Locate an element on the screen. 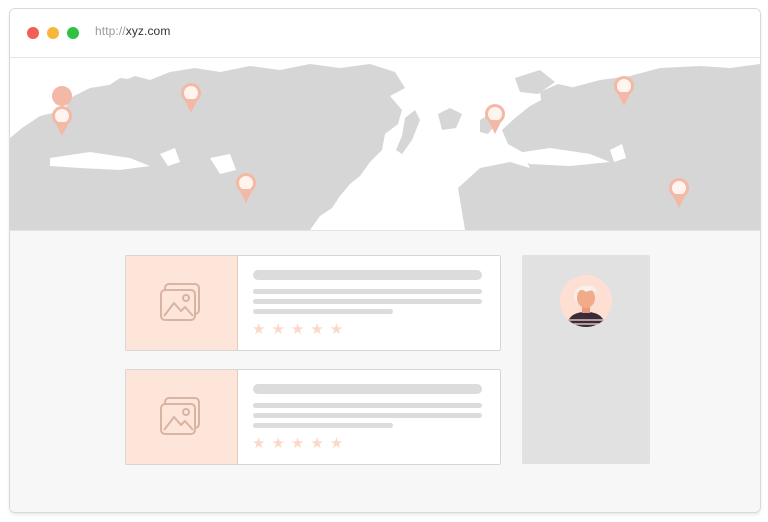  address-bar: http://xyz.com is located at coordinates (132, 31).